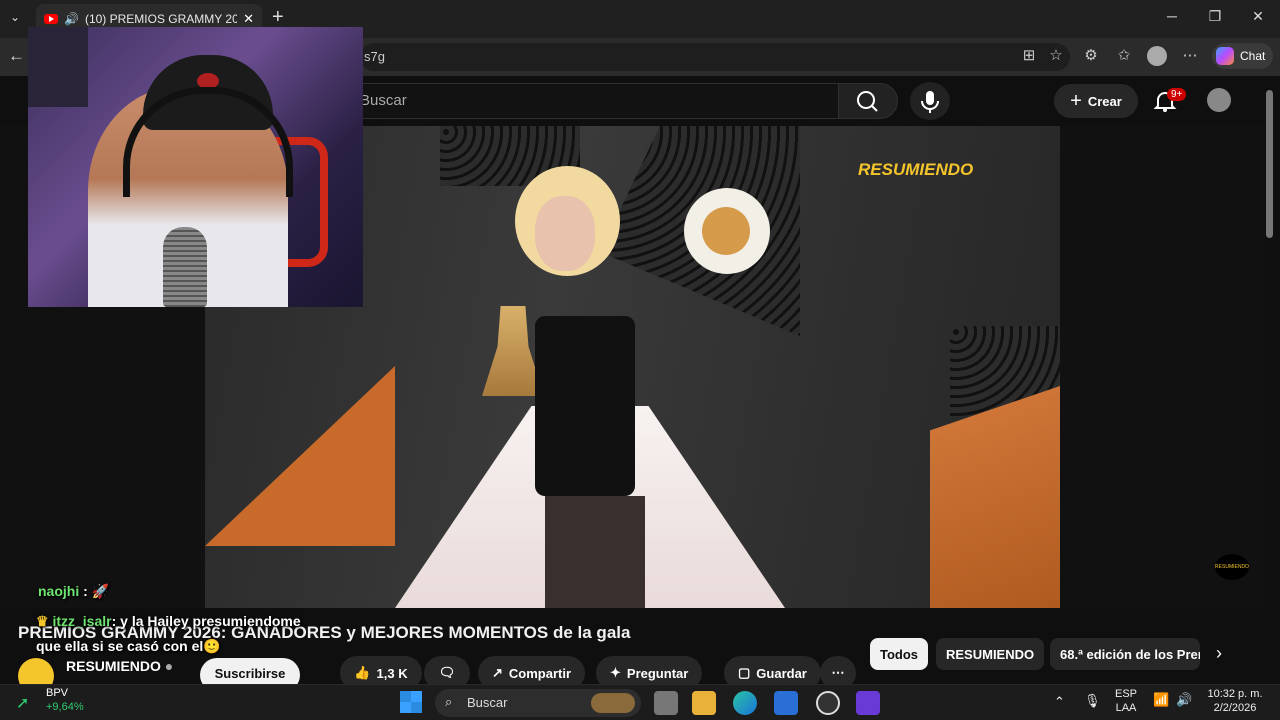 The height and width of the screenshot is (720, 1280). Describe the element at coordinates (591, 101) in the screenshot. I see `search-input: Buscar` at that location.